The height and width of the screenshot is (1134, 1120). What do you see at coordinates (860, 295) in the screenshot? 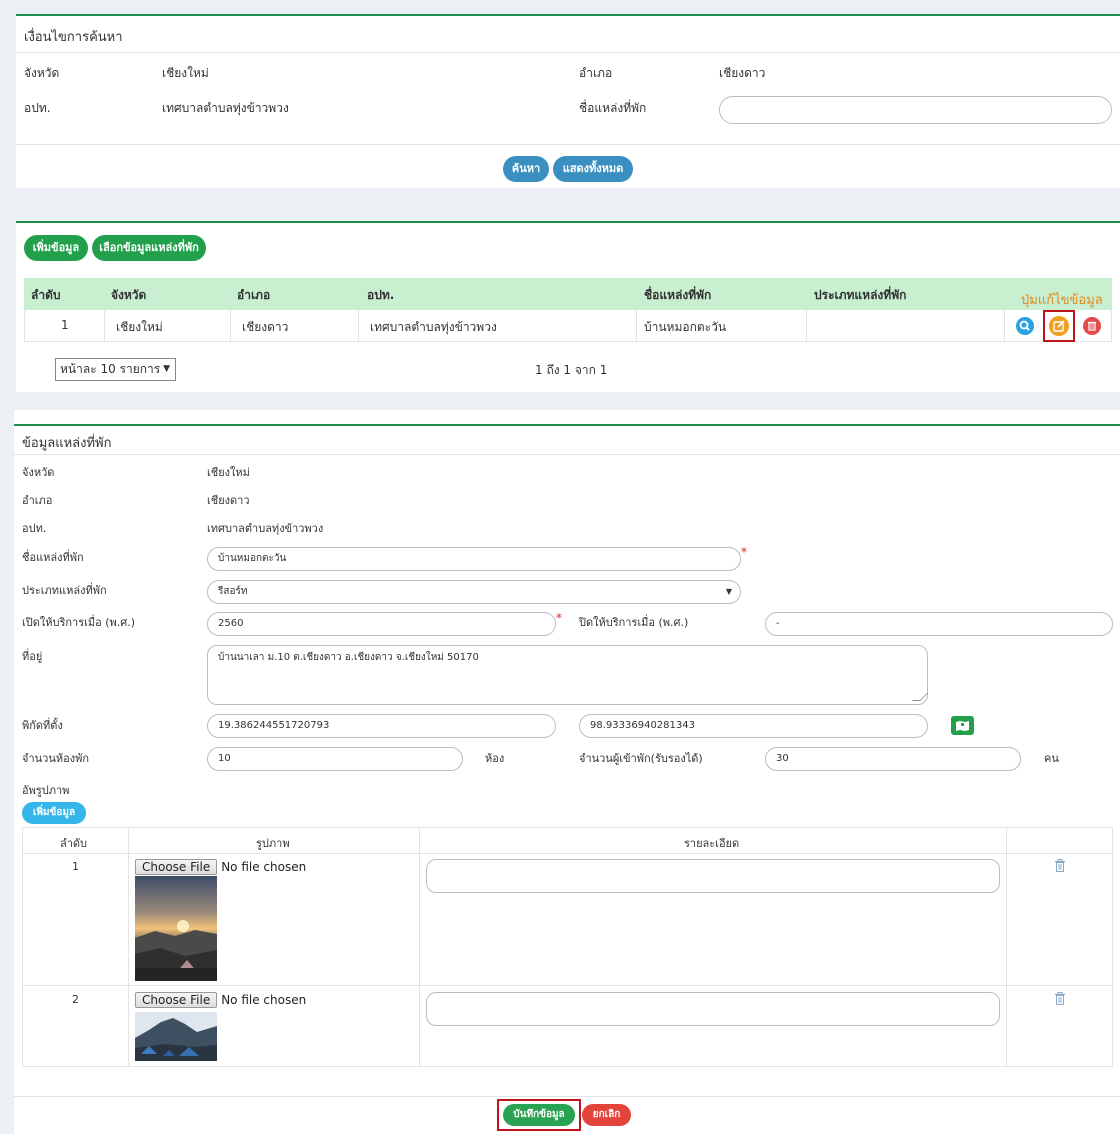
I see `col-lodging-type: ประเภทแหล่งที่พัก` at bounding box center [860, 295].